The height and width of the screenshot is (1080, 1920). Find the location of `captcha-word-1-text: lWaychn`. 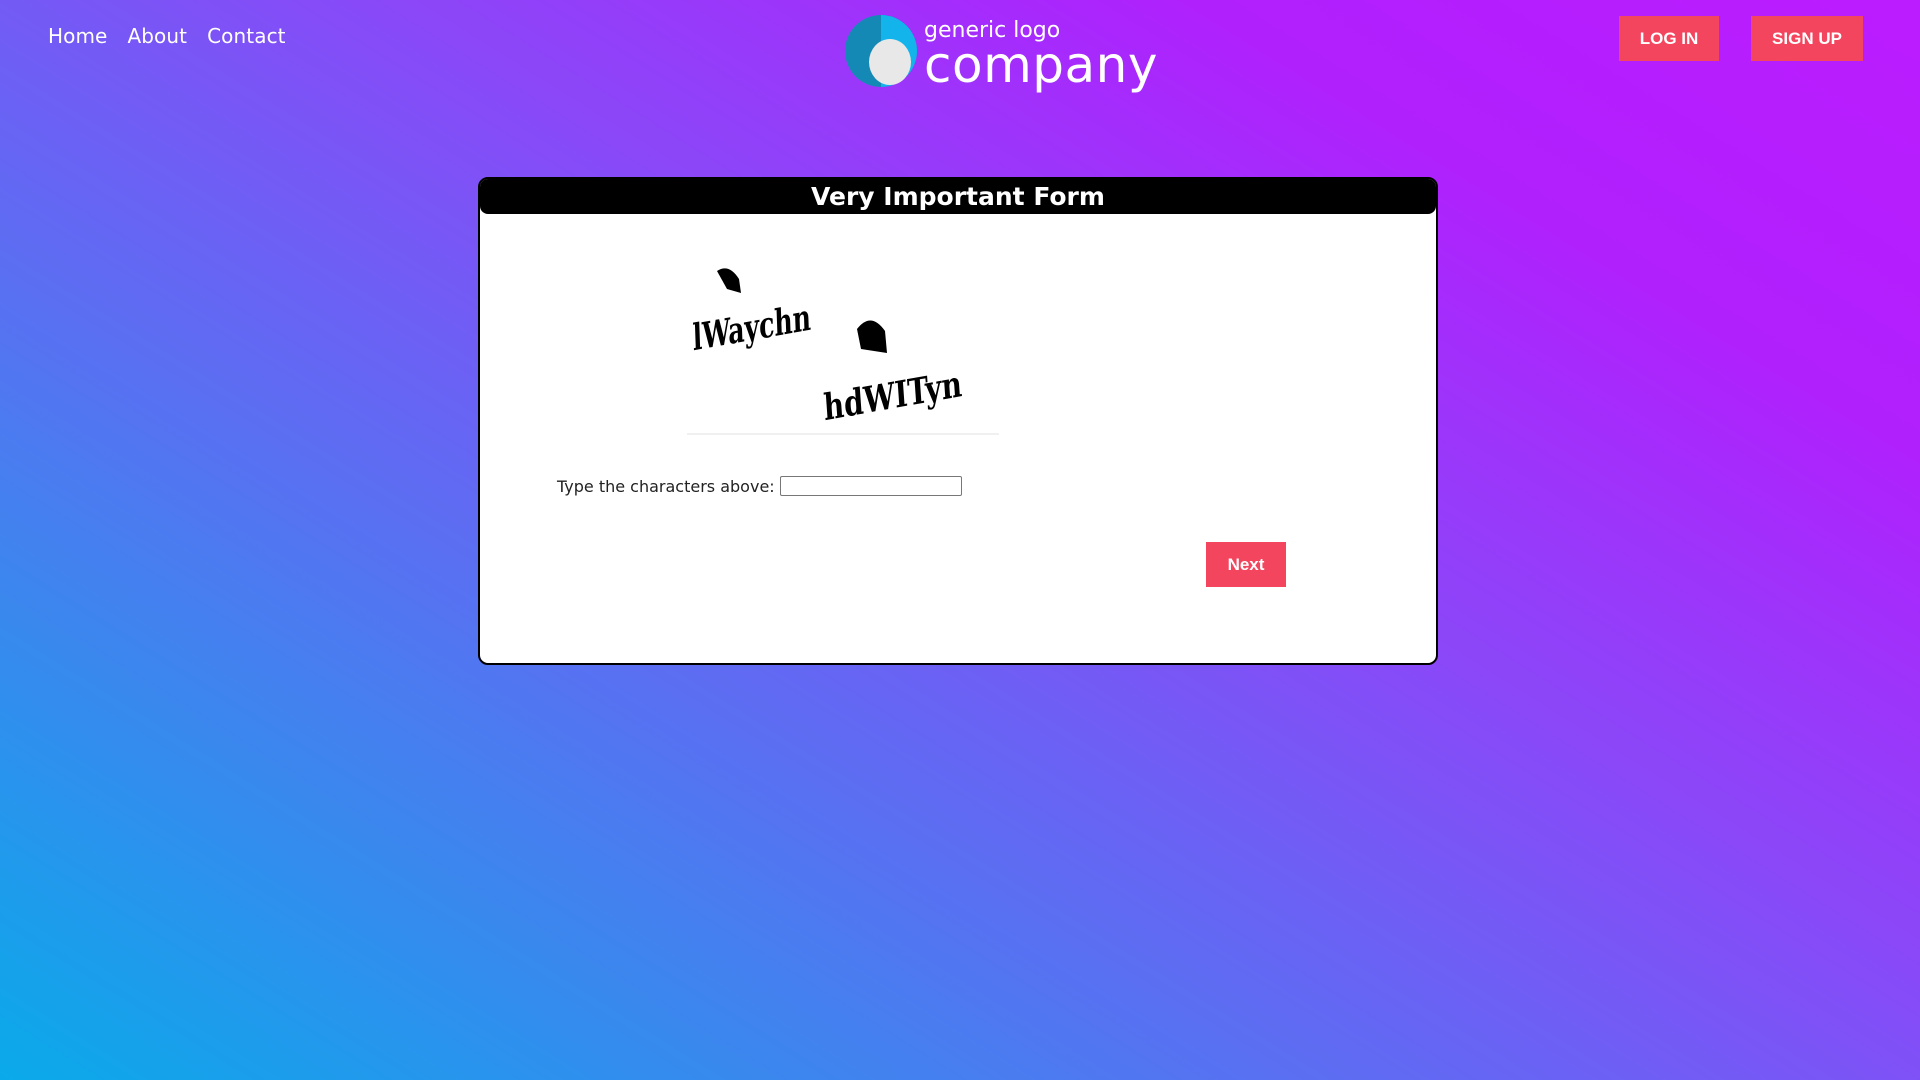

captcha-word-1-text: lWaychn is located at coordinates (752, 327).